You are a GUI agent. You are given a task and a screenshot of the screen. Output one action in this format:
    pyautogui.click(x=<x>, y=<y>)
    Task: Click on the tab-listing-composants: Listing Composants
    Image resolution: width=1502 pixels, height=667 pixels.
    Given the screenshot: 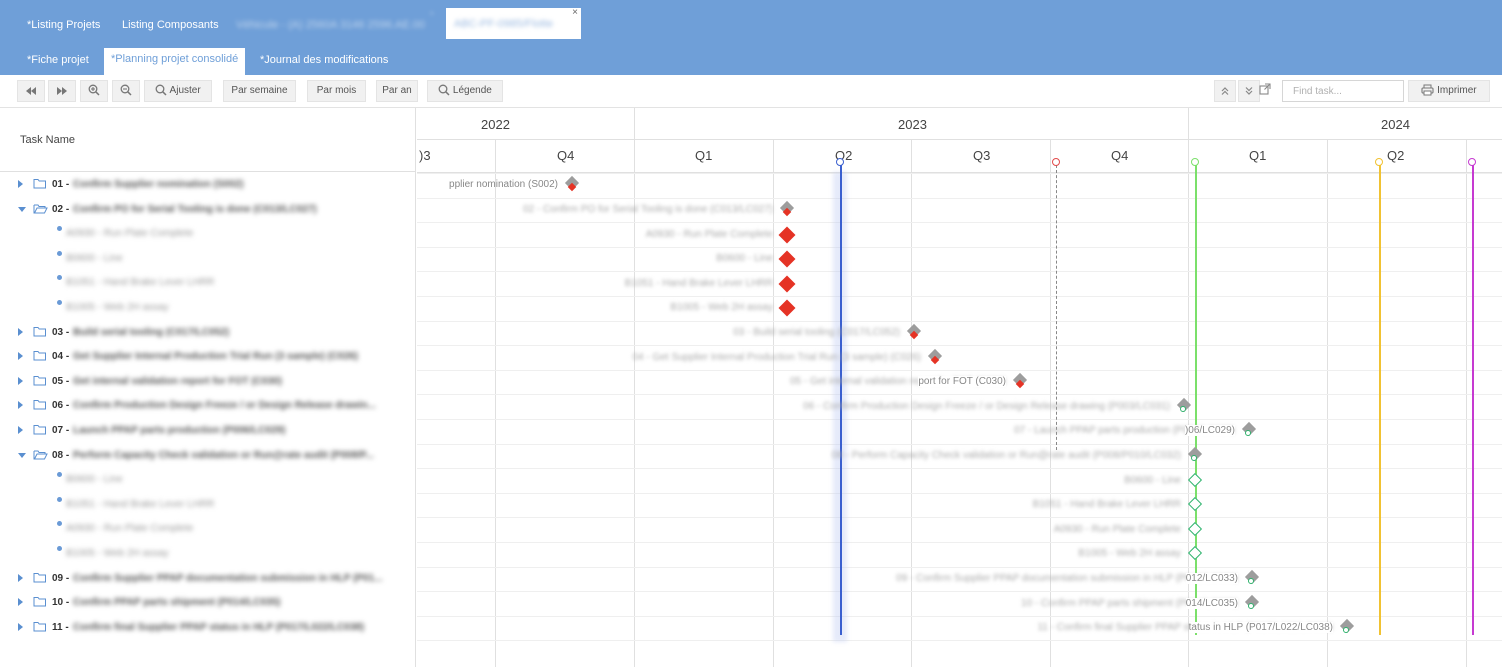 What is the action you would take?
    pyautogui.click(x=170, y=25)
    